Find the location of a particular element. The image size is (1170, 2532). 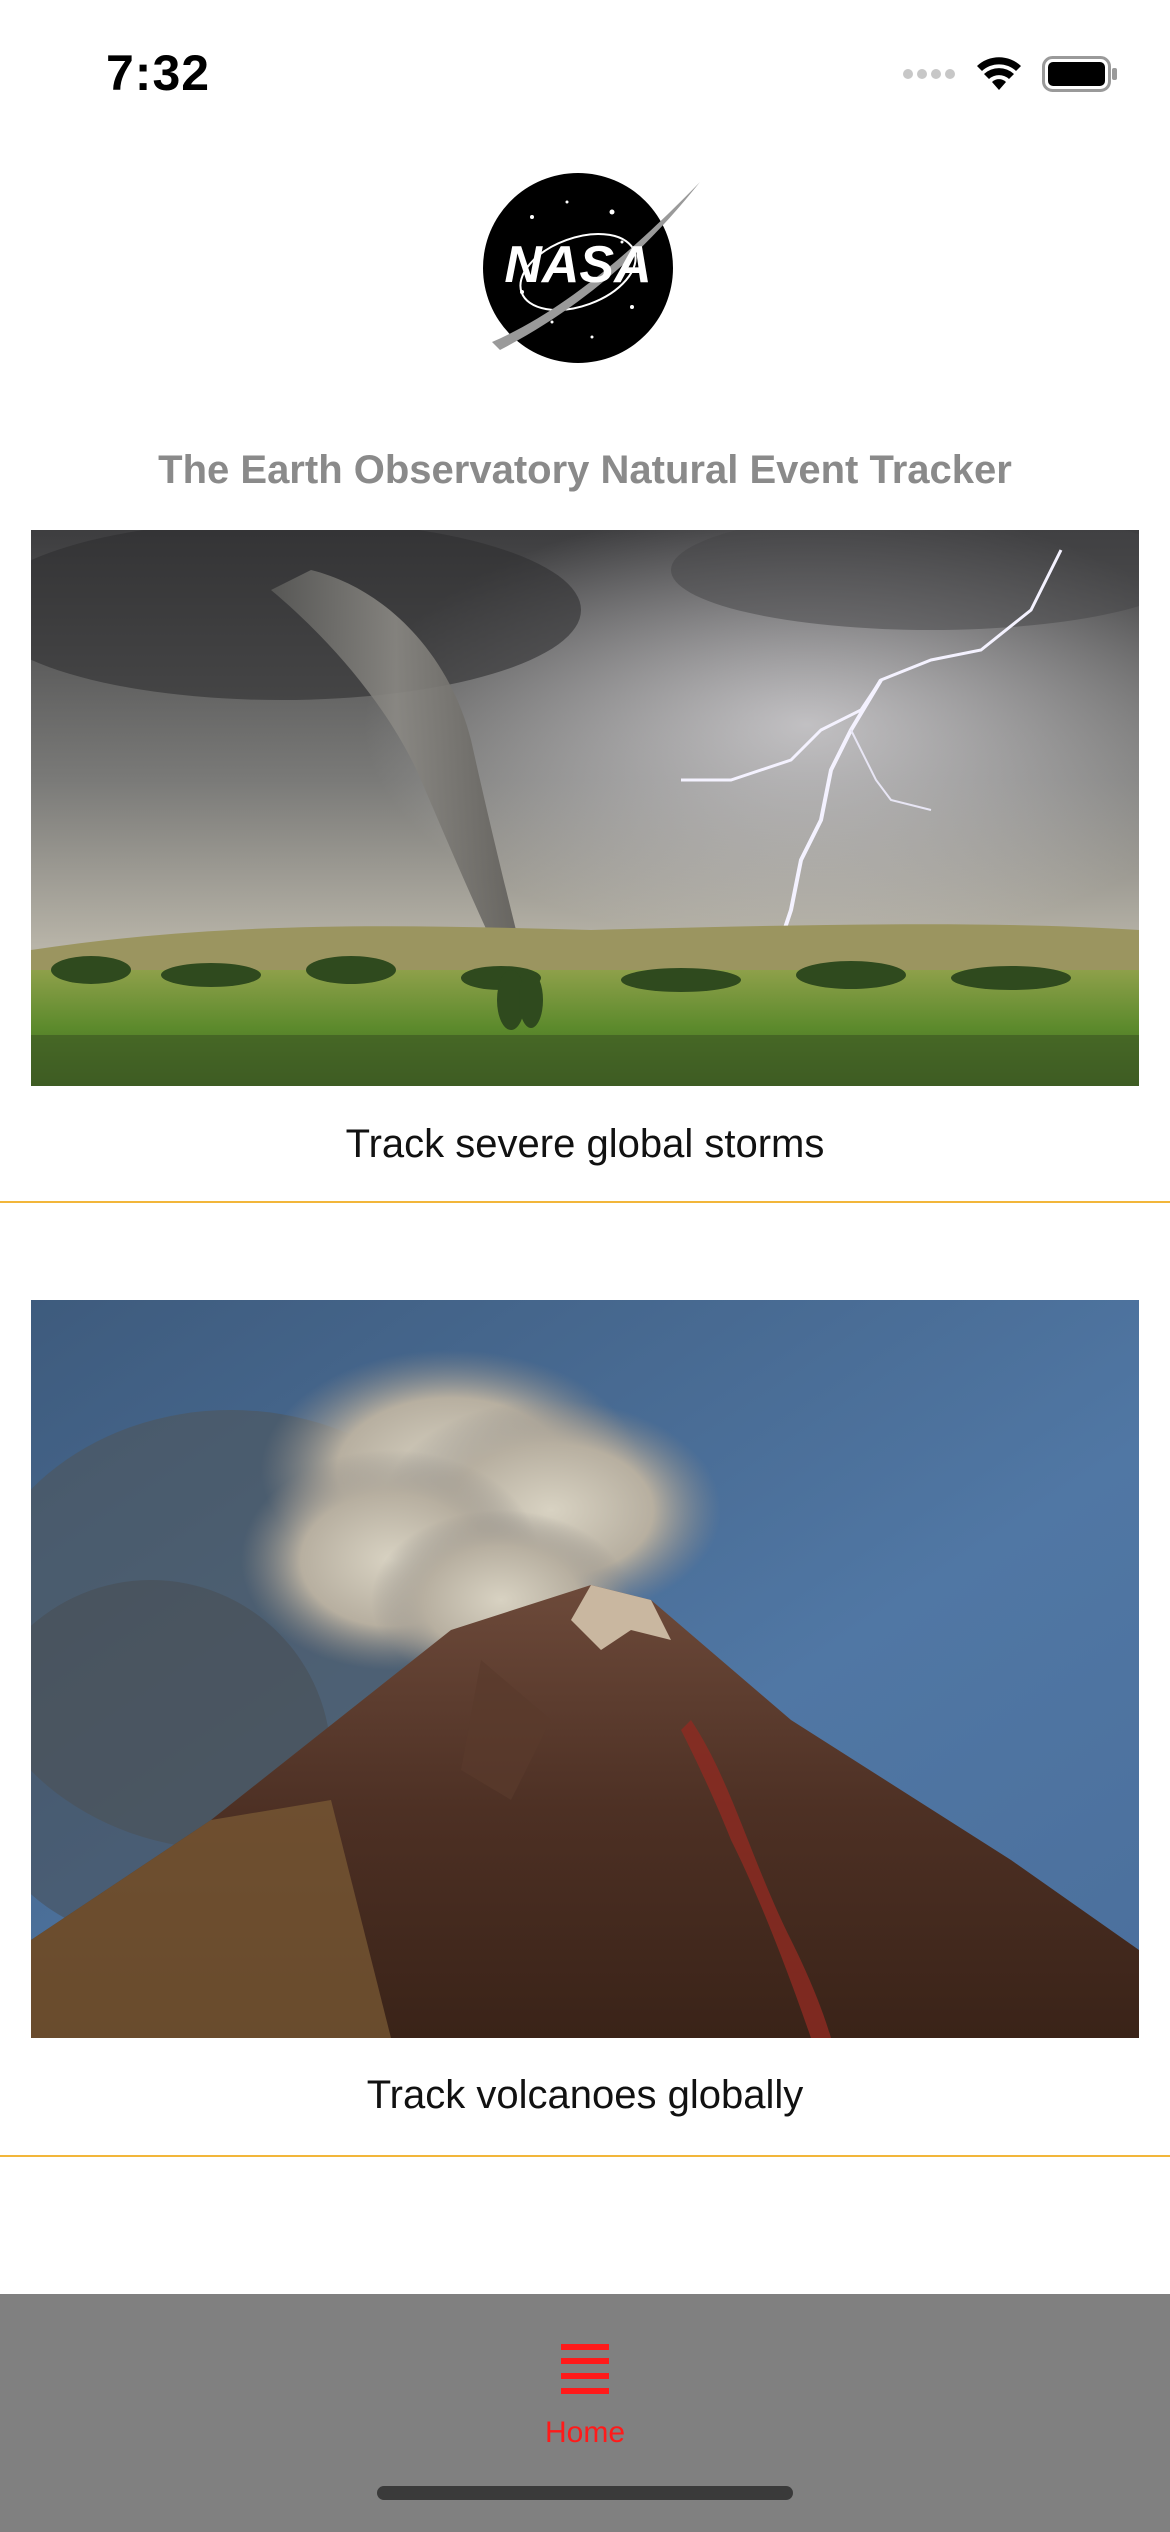

tab-home-label: Home is located at coordinates (585, 2432).